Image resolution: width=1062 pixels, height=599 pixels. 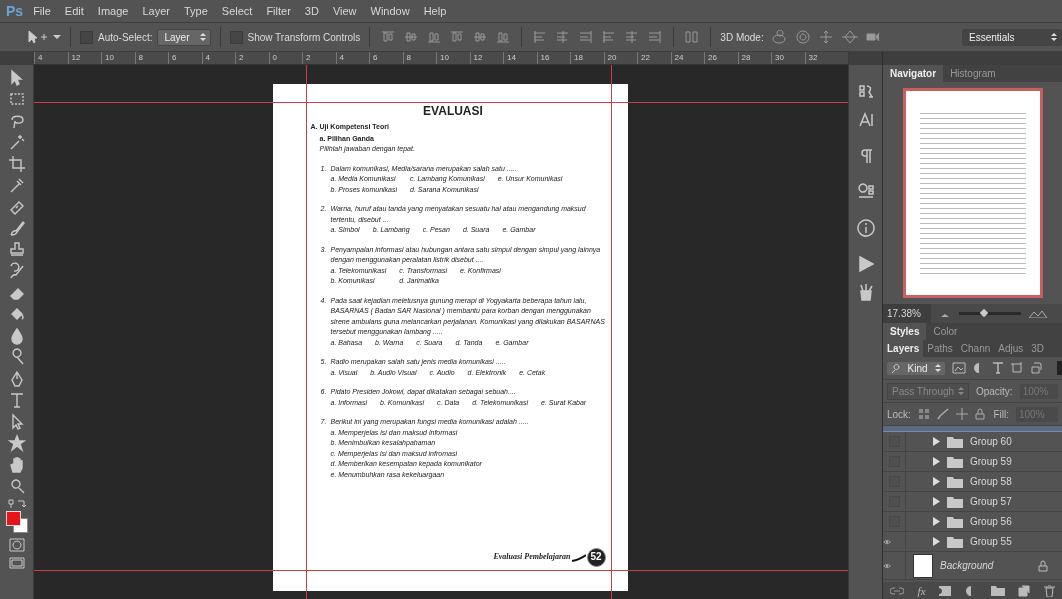 What do you see at coordinates (435, 11) in the screenshot?
I see `menu-item: Help` at bounding box center [435, 11].